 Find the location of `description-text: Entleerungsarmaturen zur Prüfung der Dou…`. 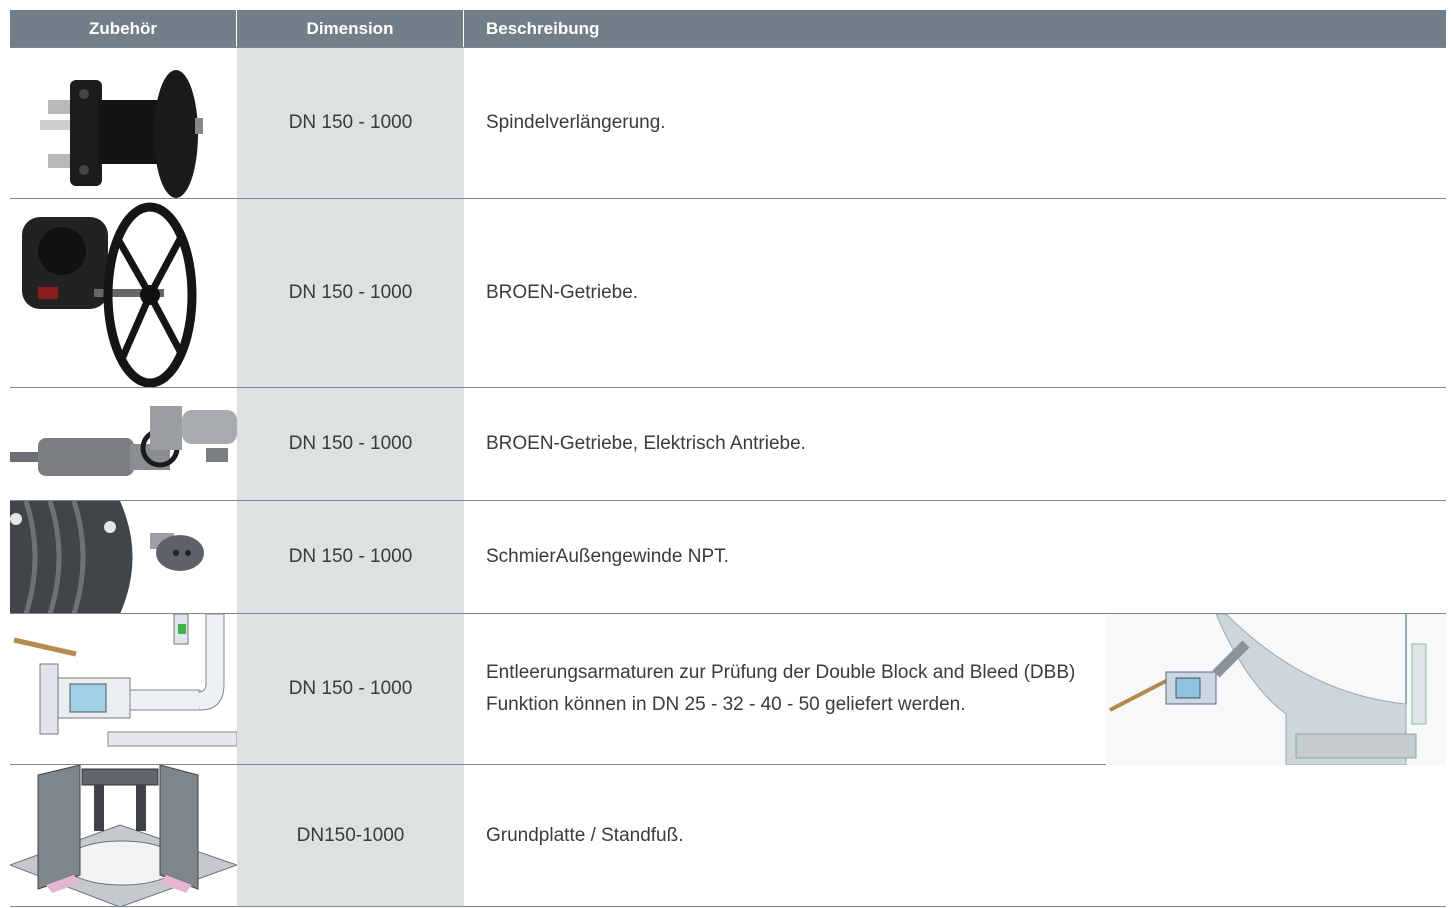

description-text: Entleerungsarmaturen zur Prüfung der Dou… is located at coordinates (781, 688).